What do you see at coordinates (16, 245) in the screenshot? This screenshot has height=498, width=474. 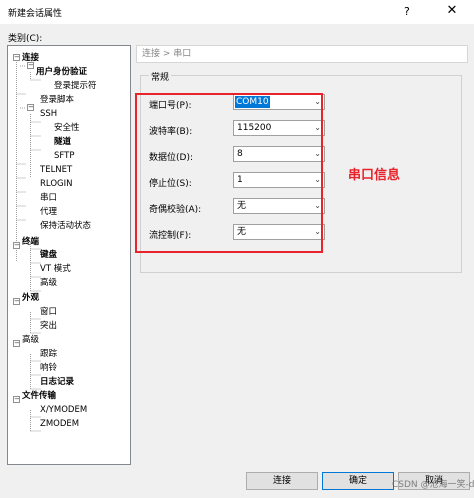 I see `collapse-terminal-icon: −` at bounding box center [16, 245].